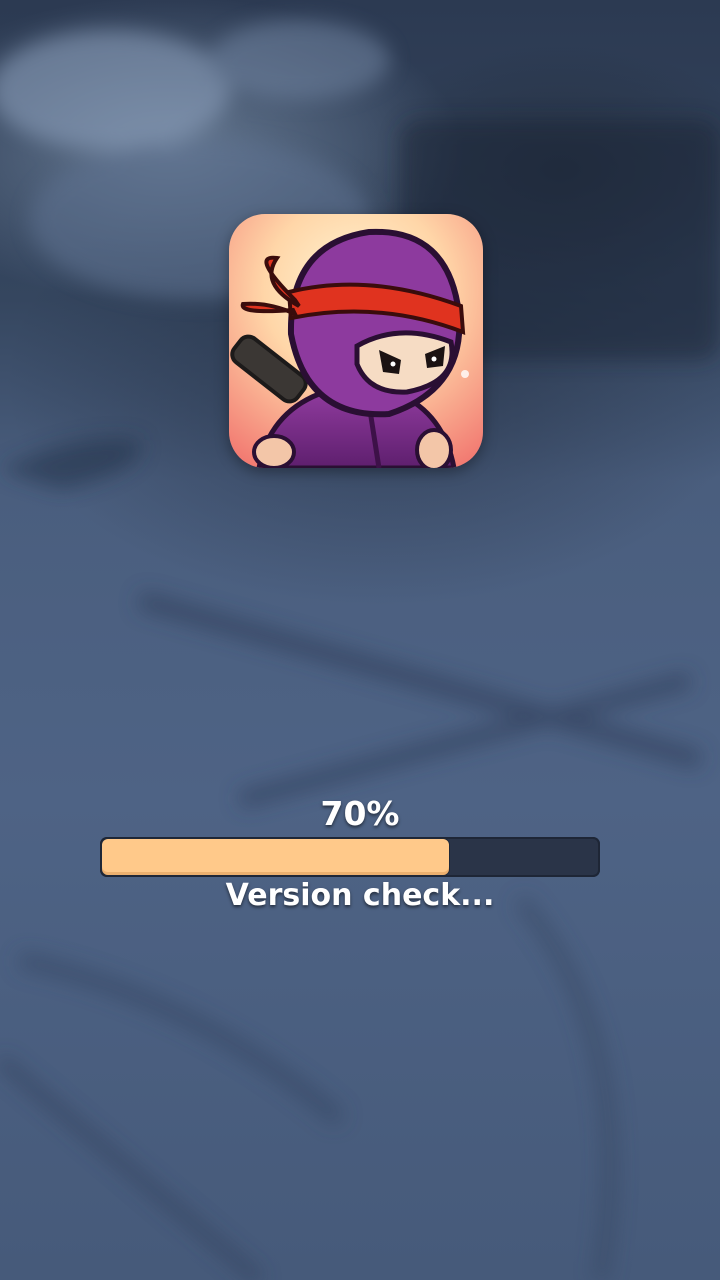  I want to click on loading-progress-fill, so click(275, 857).